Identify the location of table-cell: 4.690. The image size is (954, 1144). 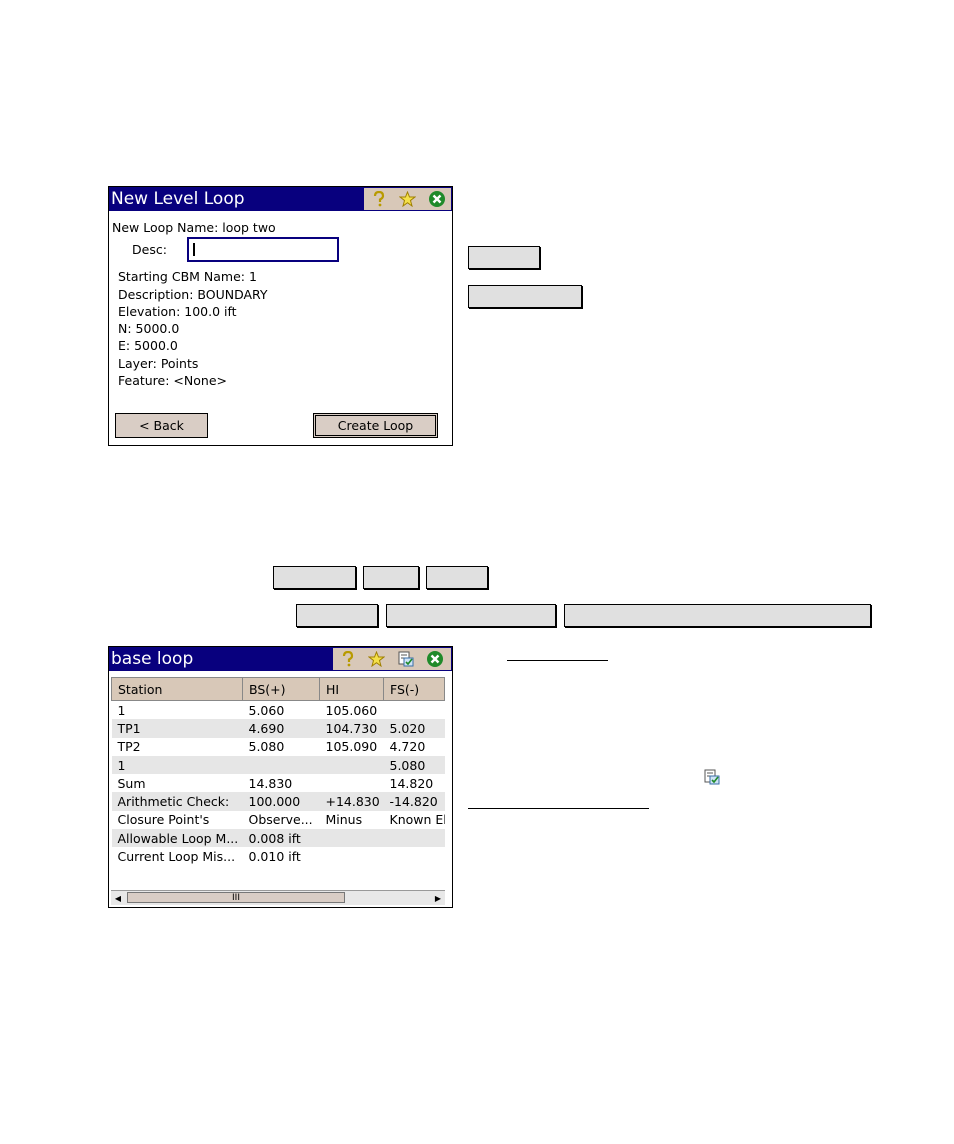
(281, 728).